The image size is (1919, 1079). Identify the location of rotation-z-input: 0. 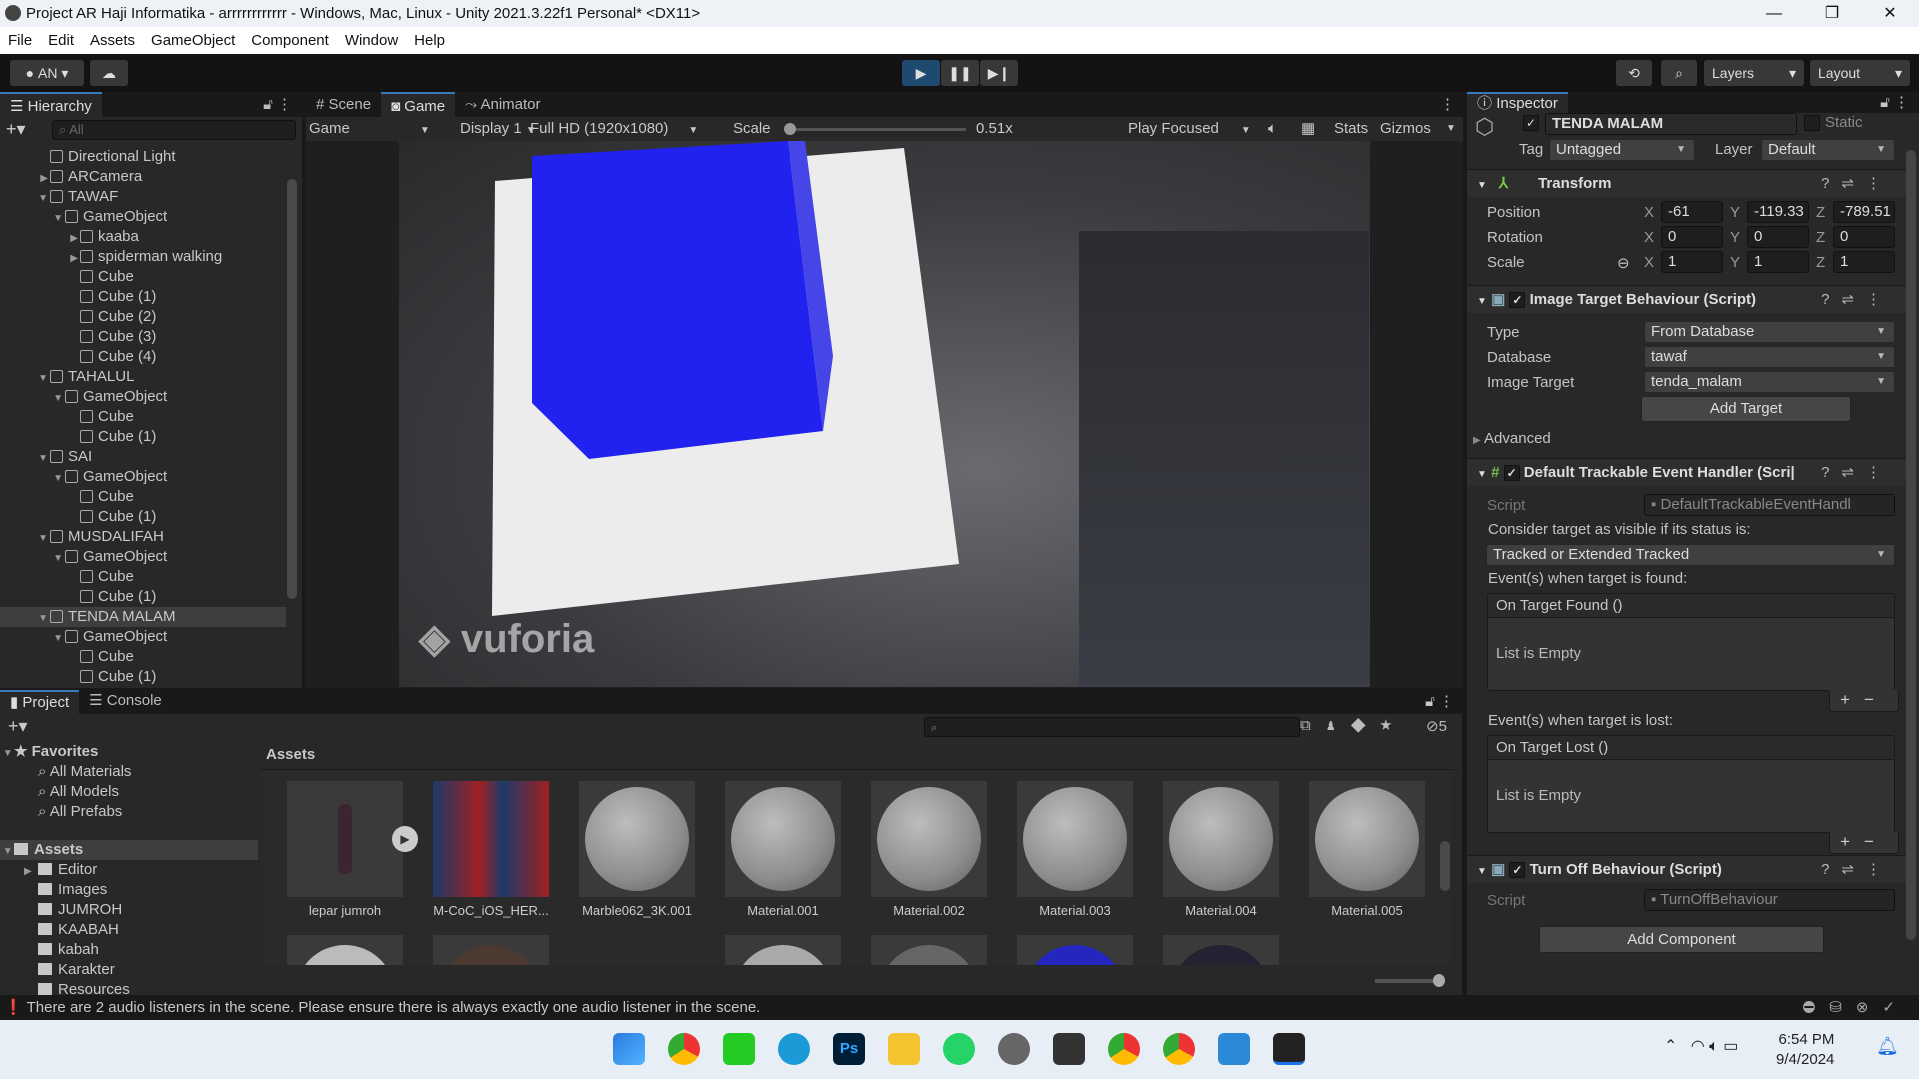
(1864, 237).